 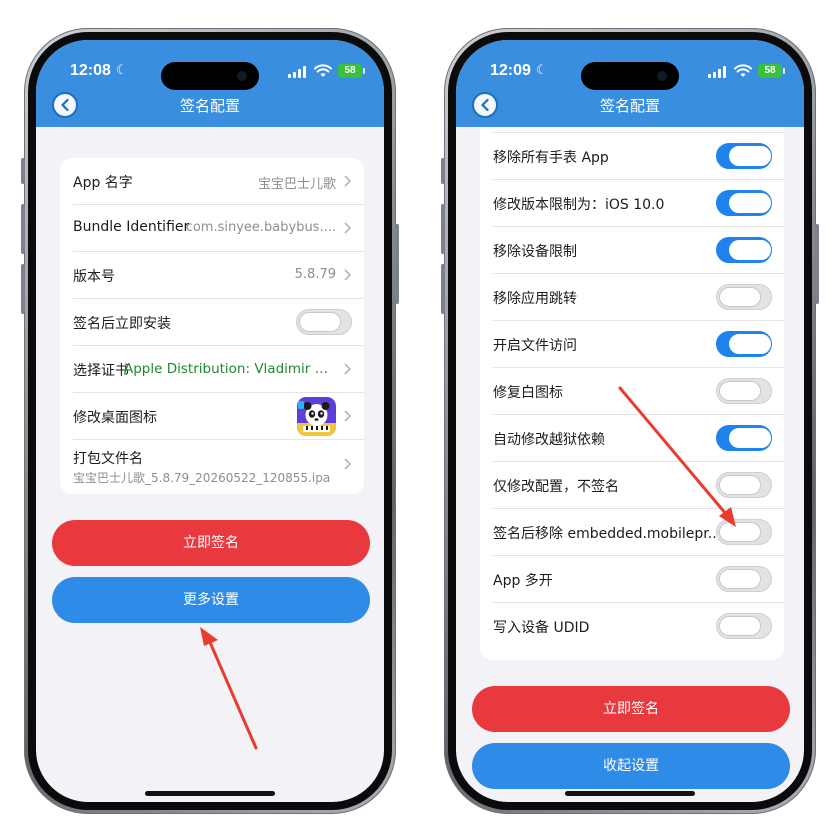 What do you see at coordinates (677, 456) in the screenshot?
I see `arrow-to-remove-mobileprovision` at bounding box center [677, 456].